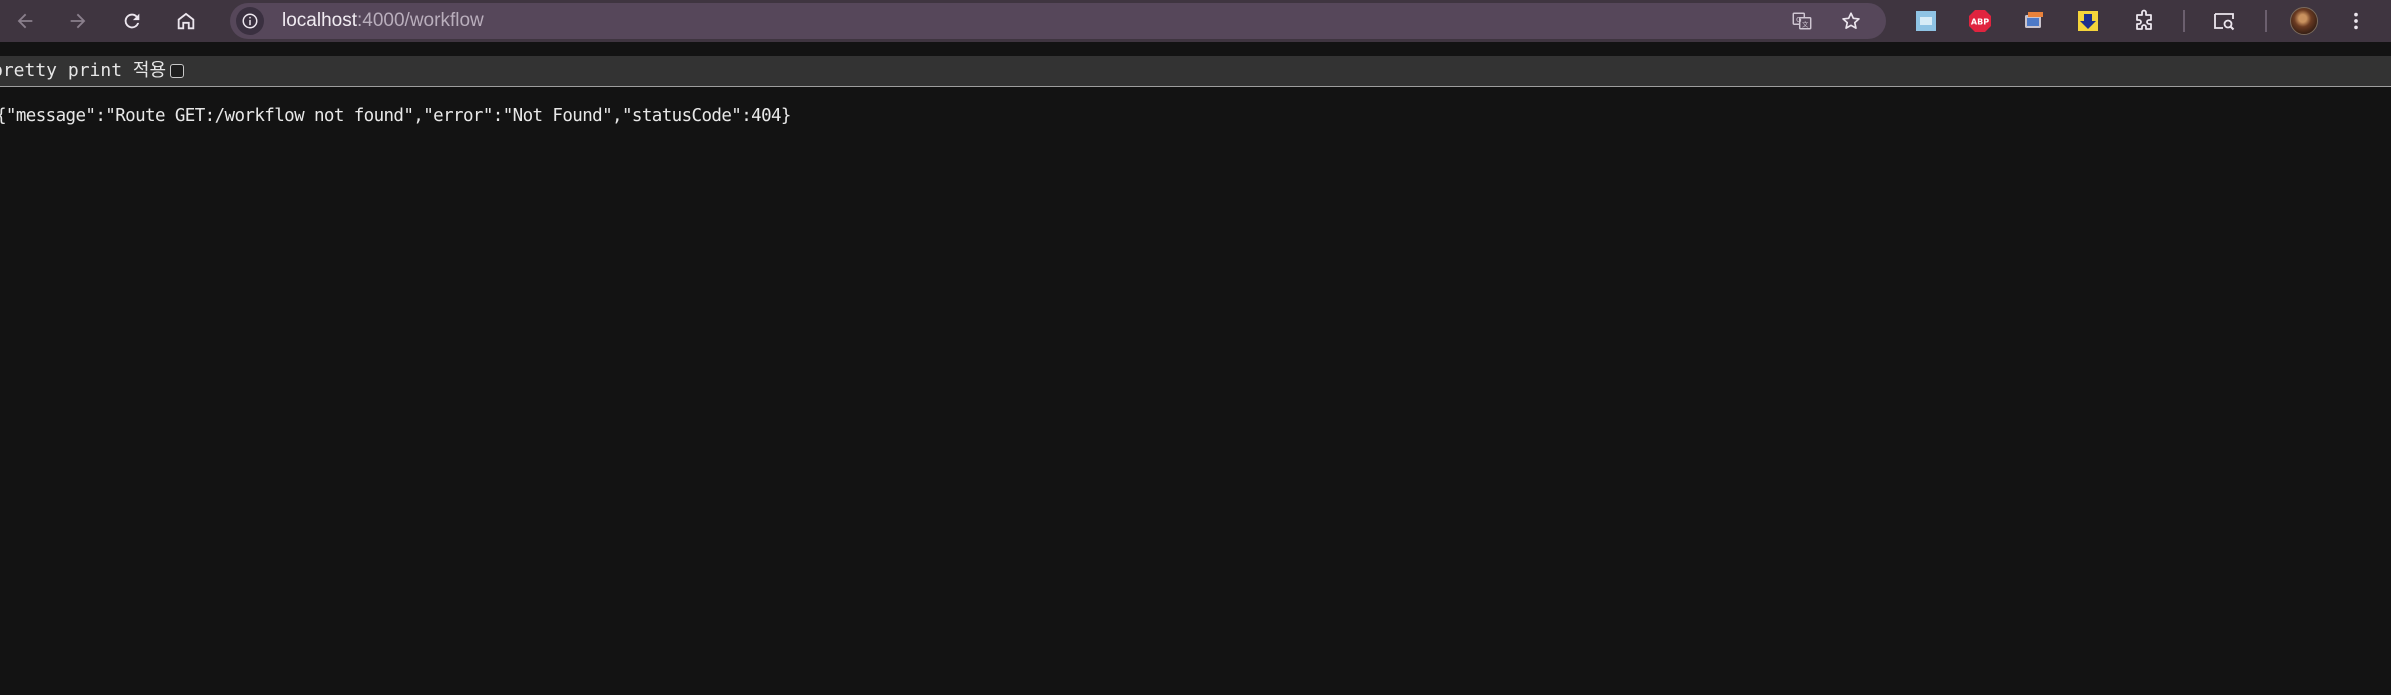  I want to click on bookmark-button, so click(1851, 21).